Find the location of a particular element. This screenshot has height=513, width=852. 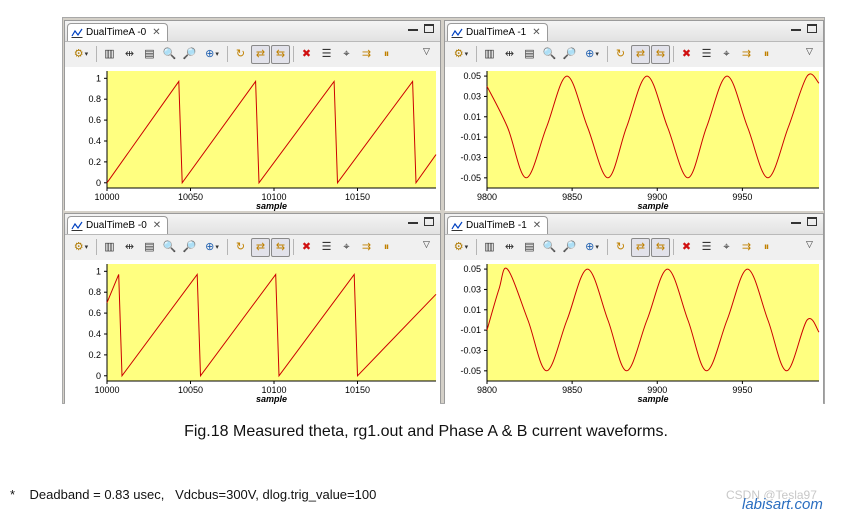

sync-alt-icon: ⇆ is located at coordinates (660, 246).